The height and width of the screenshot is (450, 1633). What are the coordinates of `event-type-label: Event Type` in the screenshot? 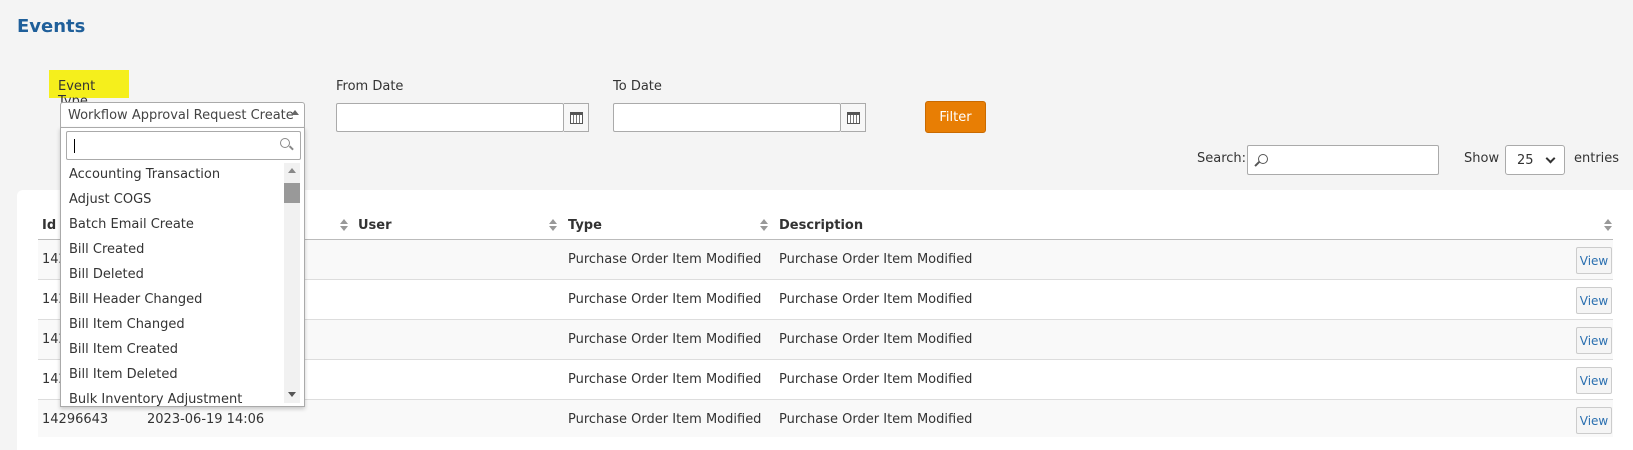 It's located at (89, 89).